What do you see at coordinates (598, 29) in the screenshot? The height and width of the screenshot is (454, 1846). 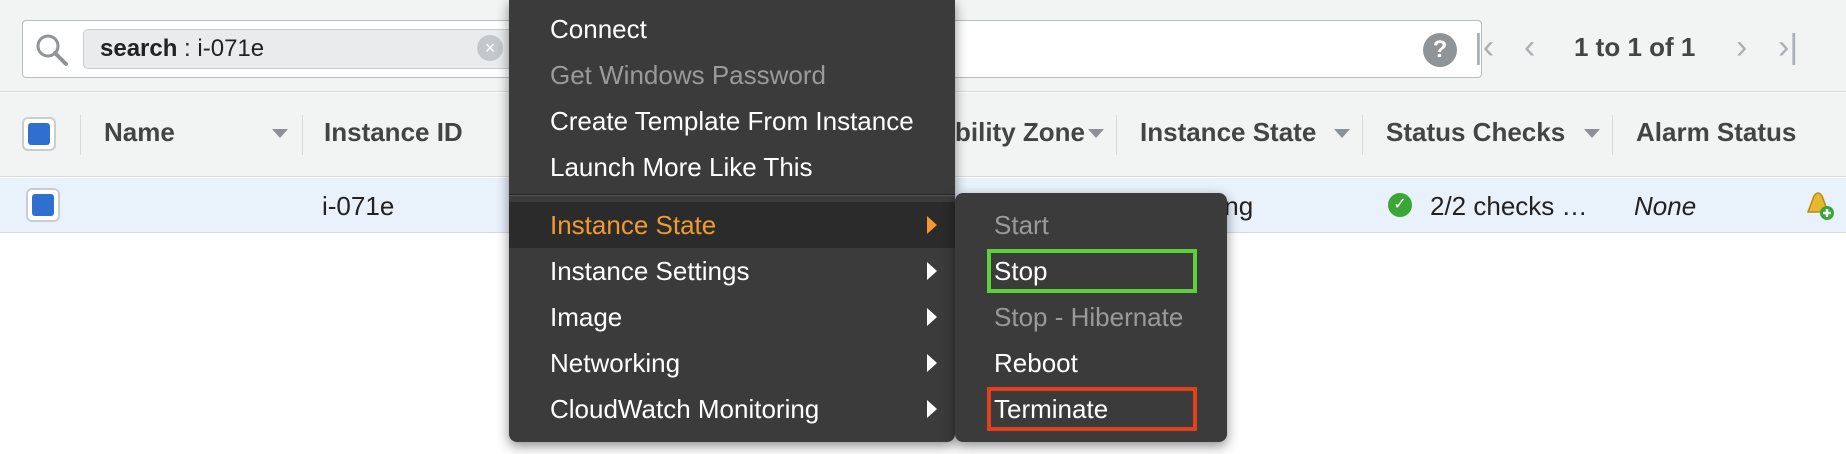 I see `menu-item-label: Connect` at bounding box center [598, 29].